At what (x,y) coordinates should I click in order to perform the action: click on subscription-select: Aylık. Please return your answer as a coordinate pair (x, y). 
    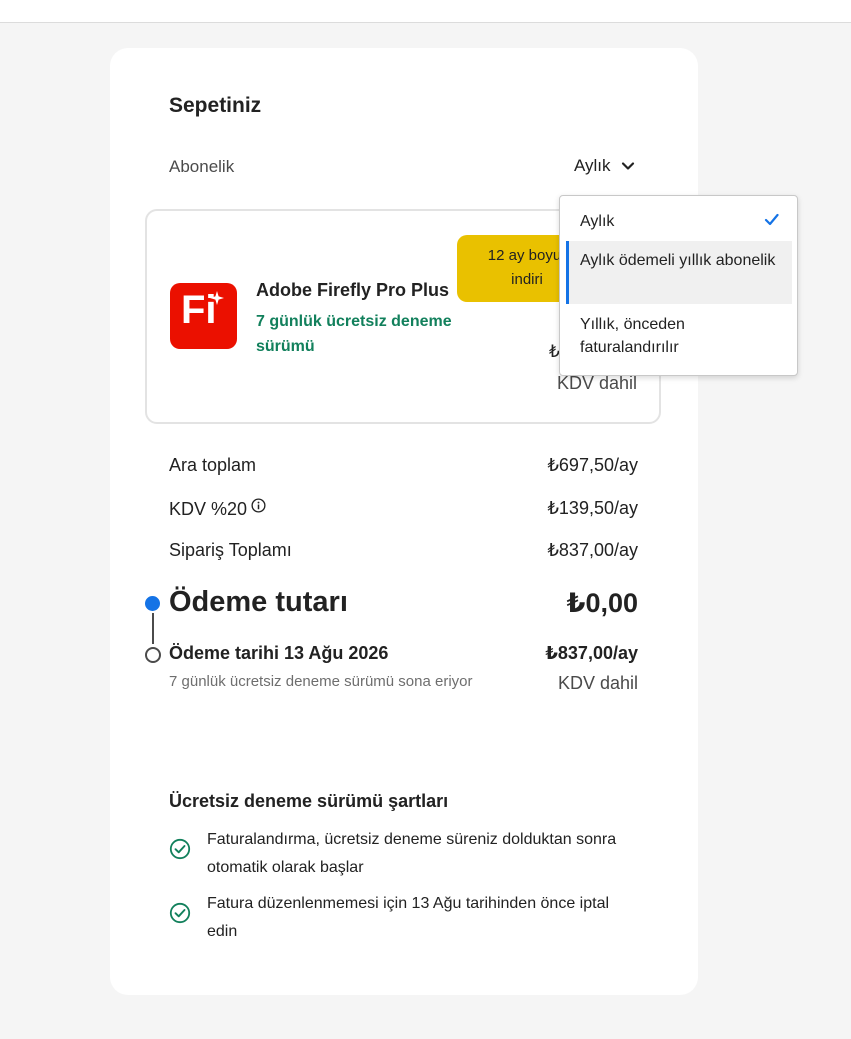
    Looking at the image, I should click on (604, 166).